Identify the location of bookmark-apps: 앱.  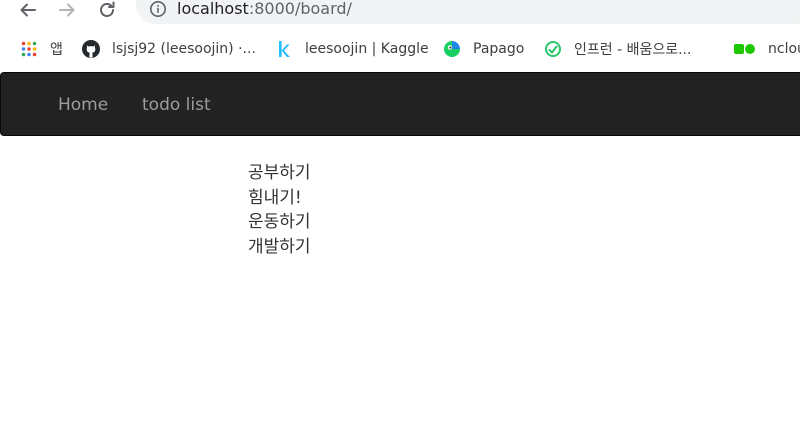
(41, 49).